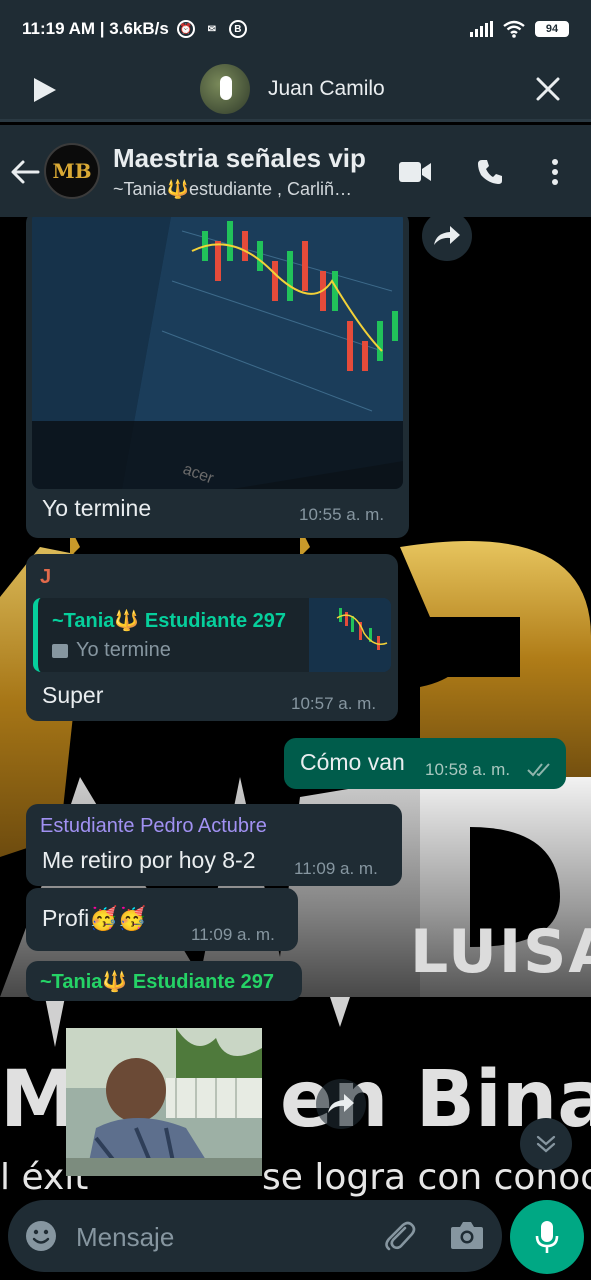  What do you see at coordinates (73, 695) in the screenshot?
I see `message-text: Super` at bounding box center [73, 695].